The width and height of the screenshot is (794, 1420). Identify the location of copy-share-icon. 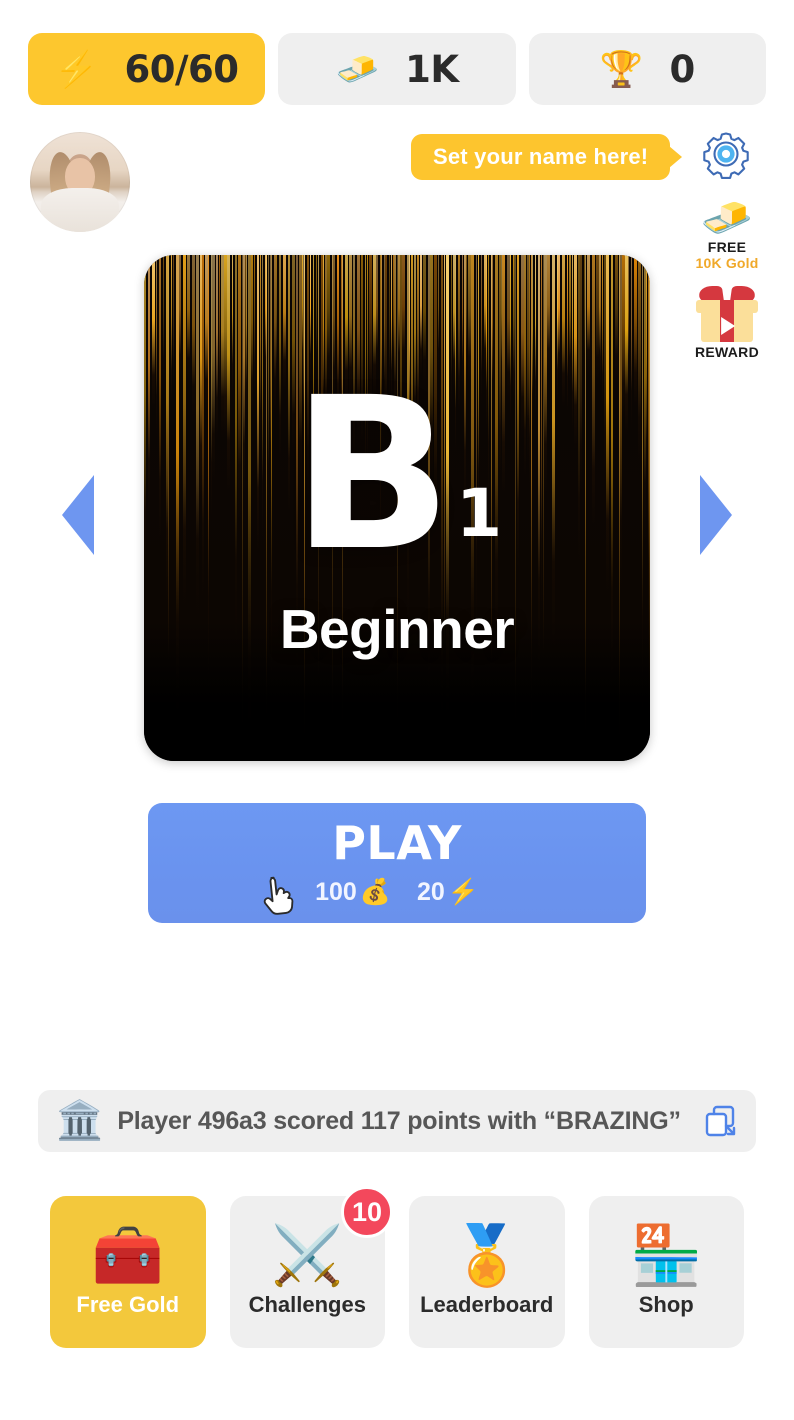
(721, 1121).